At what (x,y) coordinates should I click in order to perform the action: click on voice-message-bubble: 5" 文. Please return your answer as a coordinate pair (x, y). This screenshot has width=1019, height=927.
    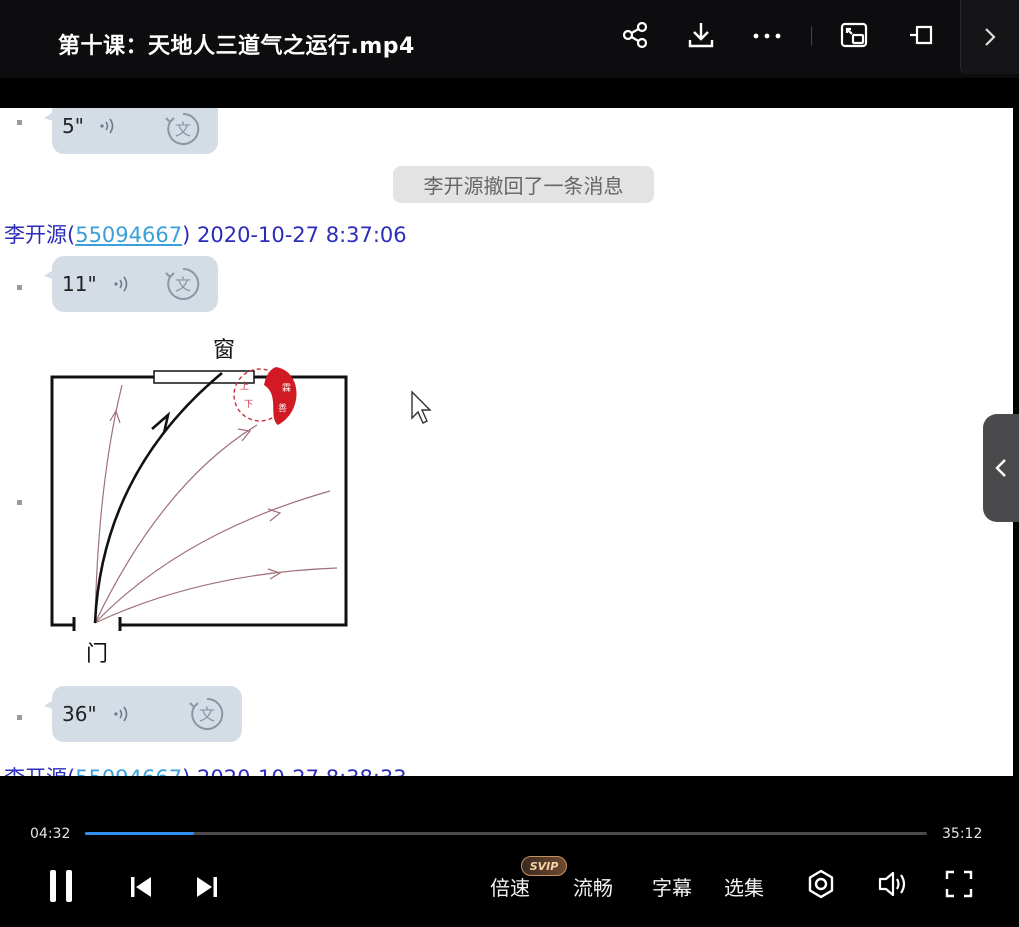
    Looking at the image, I should click on (131, 131).